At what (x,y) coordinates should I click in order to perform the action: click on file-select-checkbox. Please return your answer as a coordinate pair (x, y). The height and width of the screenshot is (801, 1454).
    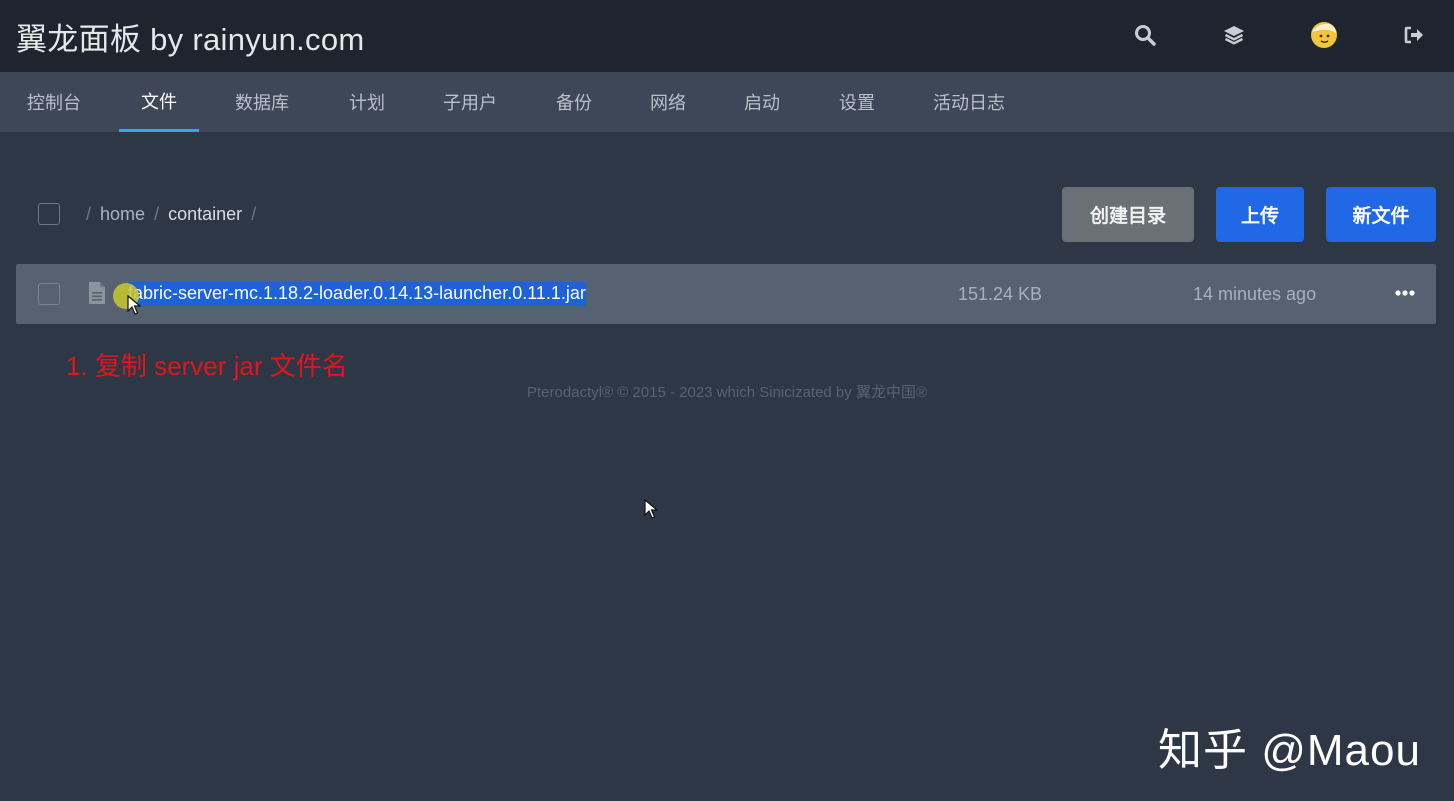
    Looking at the image, I should click on (49, 294).